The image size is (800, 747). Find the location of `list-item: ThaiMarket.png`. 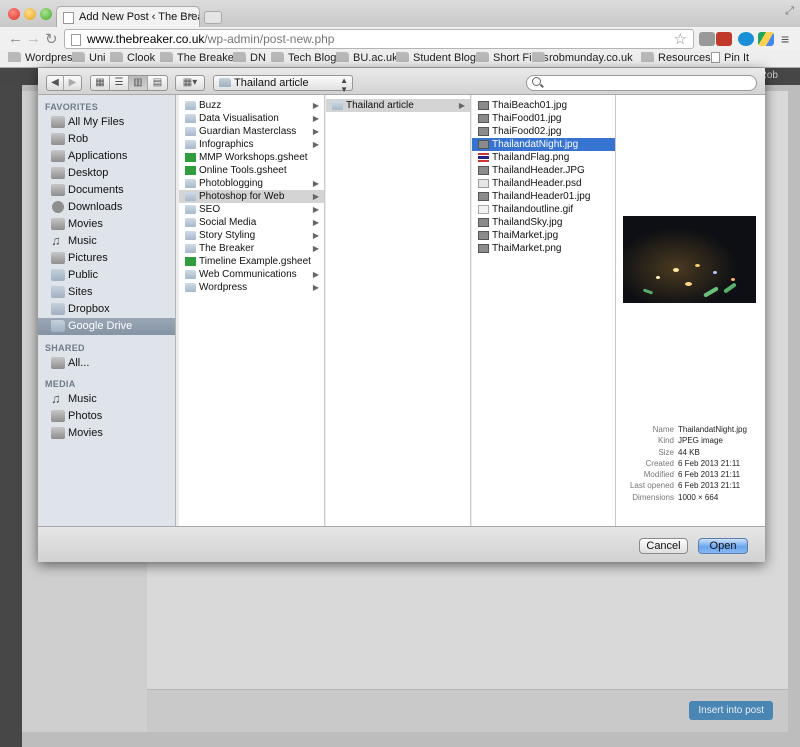

list-item: ThaiMarket.png is located at coordinates (543, 248).